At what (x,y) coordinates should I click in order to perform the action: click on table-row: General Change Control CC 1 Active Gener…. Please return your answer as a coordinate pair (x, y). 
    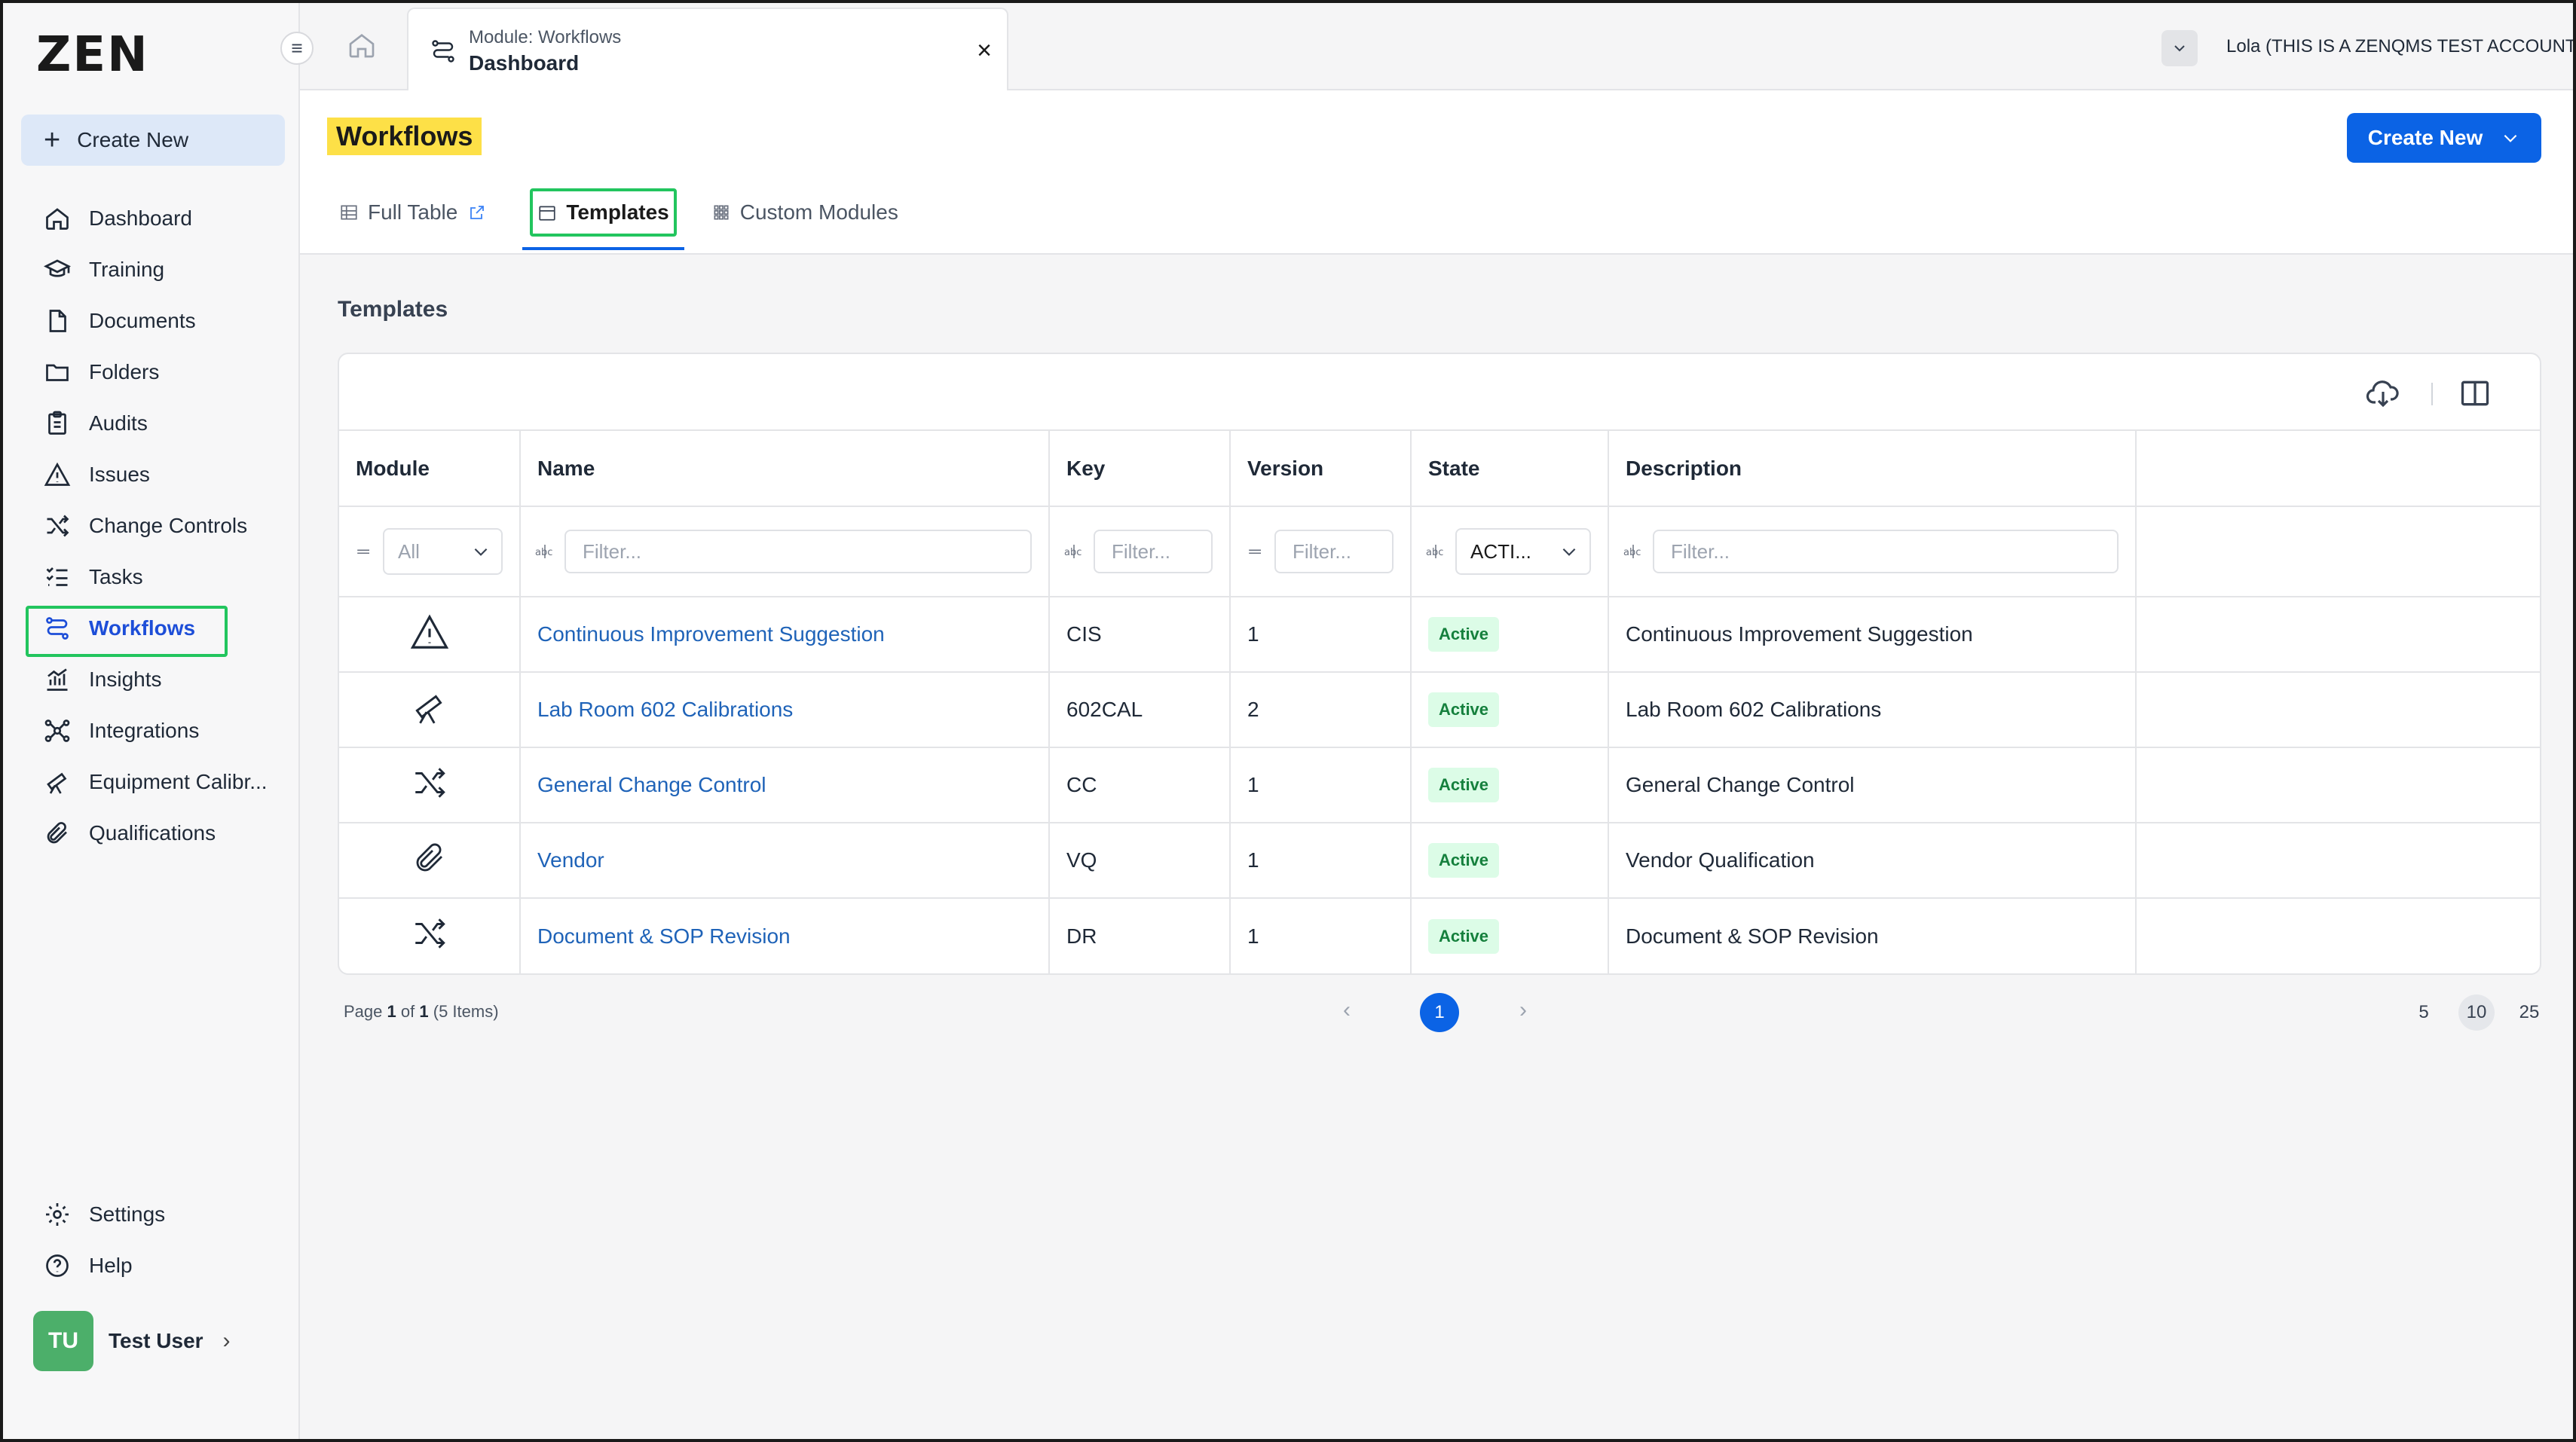
    Looking at the image, I should click on (1439, 785).